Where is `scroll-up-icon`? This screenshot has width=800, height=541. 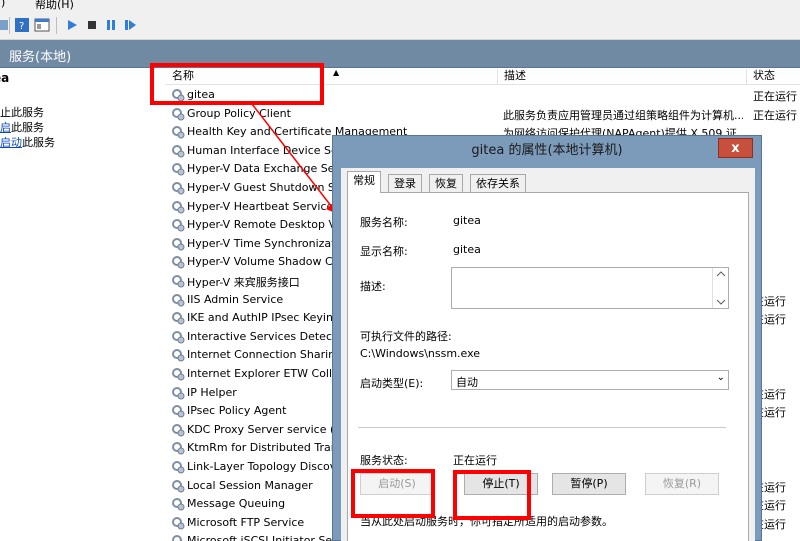 scroll-up-icon is located at coordinates (721, 274).